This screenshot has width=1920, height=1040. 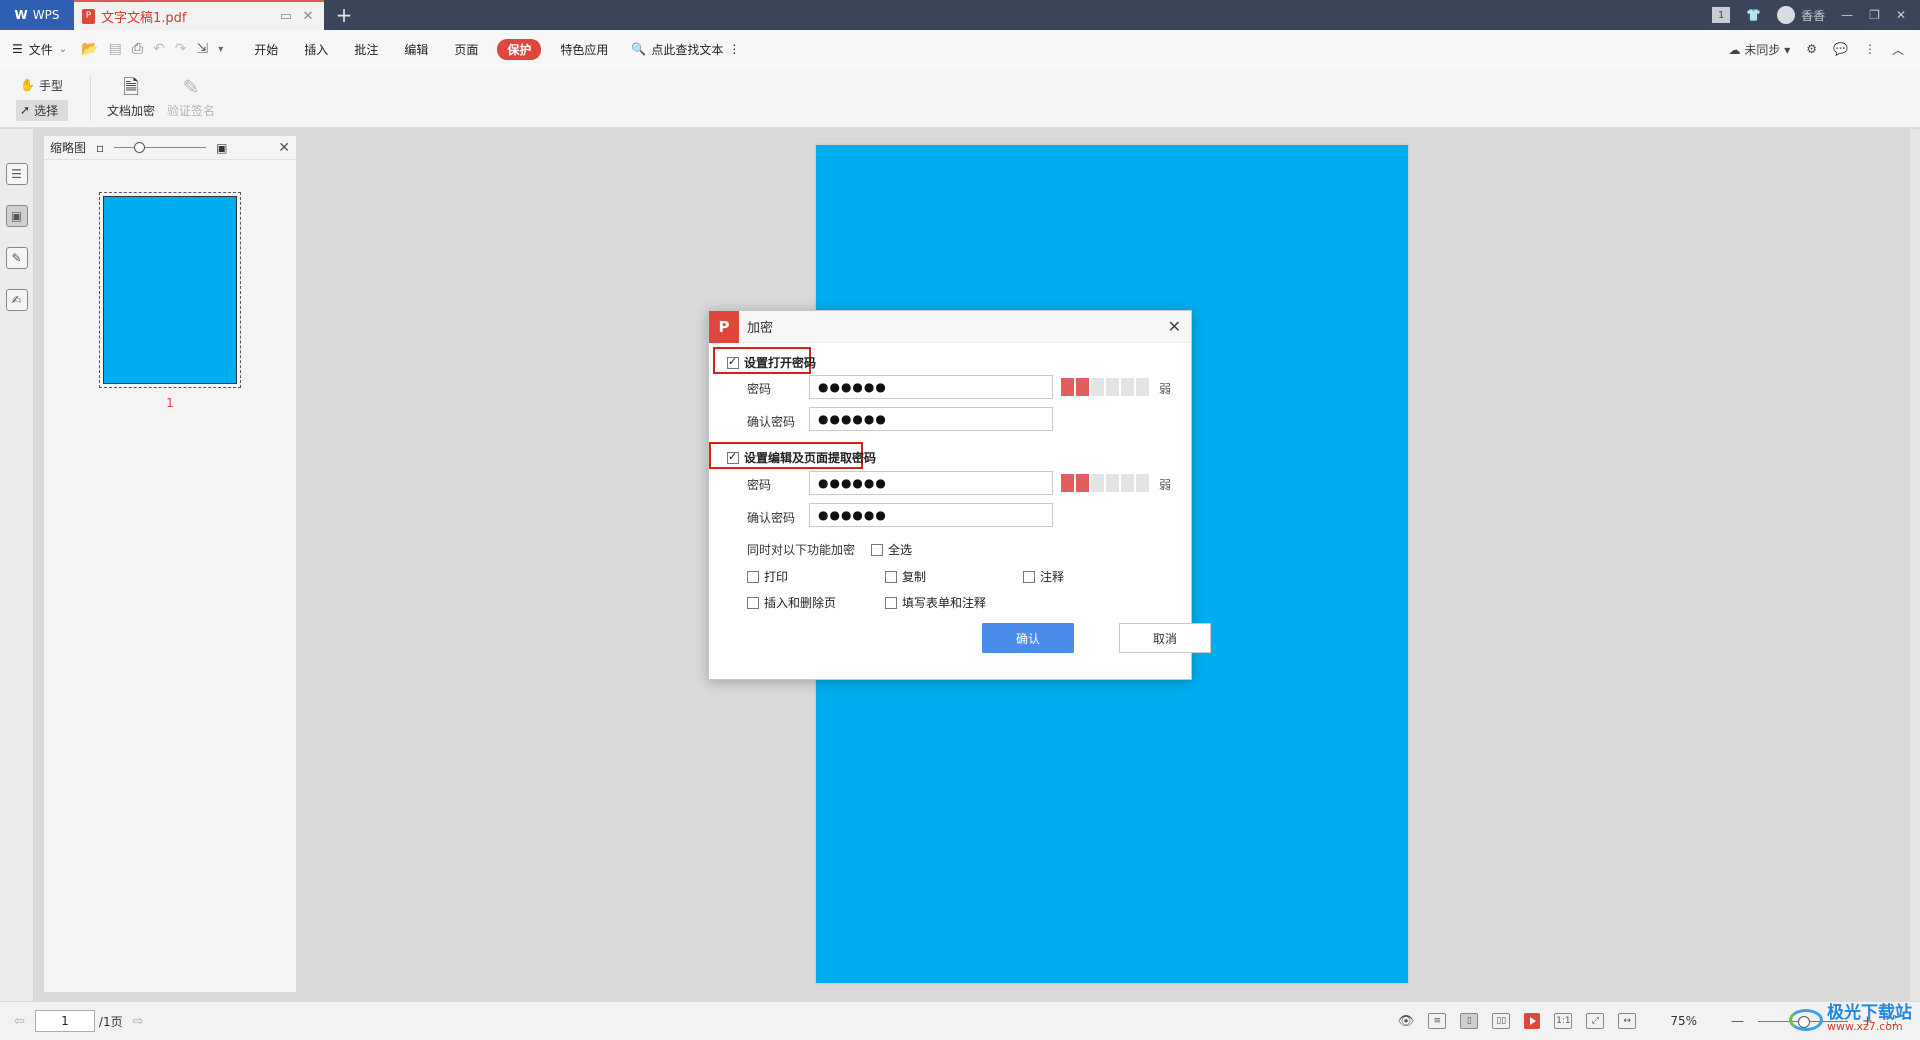 What do you see at coordinates (316, 49) in the screenshot?
I see `tab-insert: 插入` at bounding box center [316, 49].